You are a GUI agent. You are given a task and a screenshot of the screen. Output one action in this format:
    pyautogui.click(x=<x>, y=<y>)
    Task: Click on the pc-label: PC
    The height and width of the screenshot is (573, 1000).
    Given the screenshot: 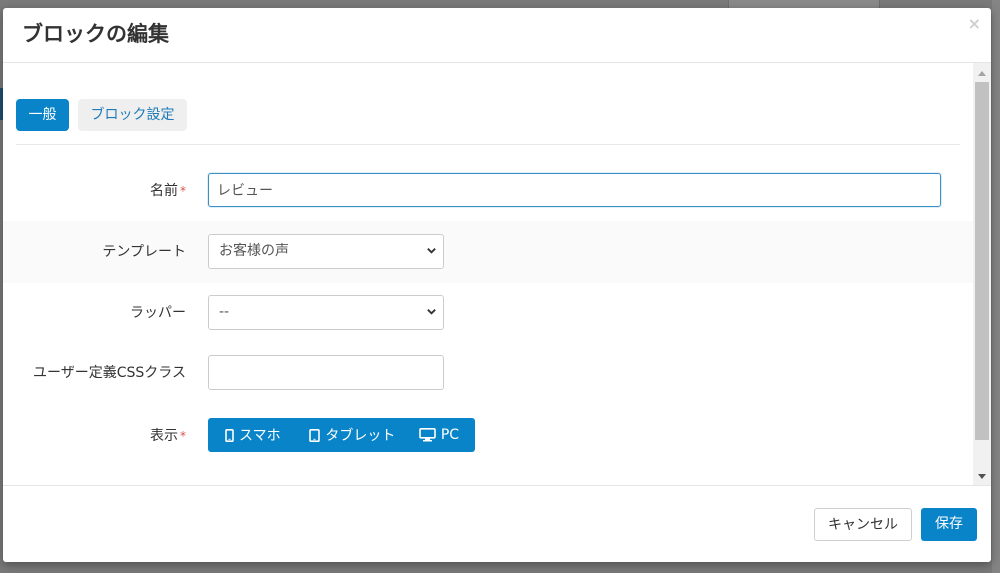 What is the action you would take?
    pyautogui.click(x=450, y=435)
    